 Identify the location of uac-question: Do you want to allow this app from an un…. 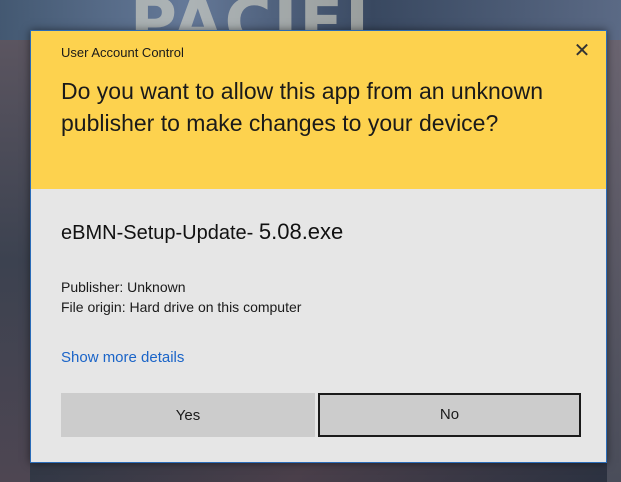
(302, 107).